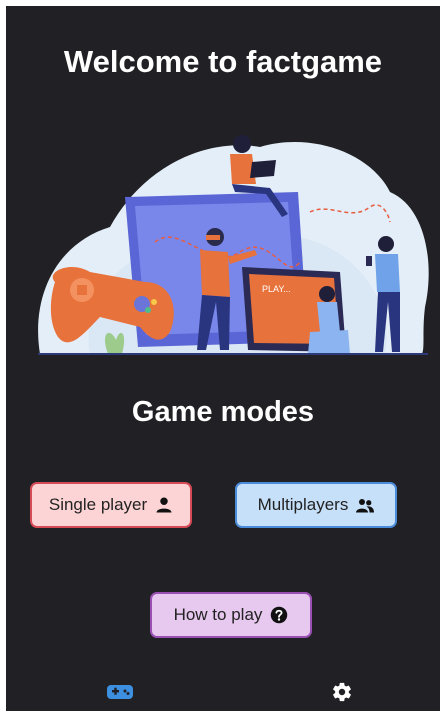 The height and width of the screenshot is (711, 446). Describe the element at coordinates (164, 505) in the screenshot. I see `person-icon` at that location.